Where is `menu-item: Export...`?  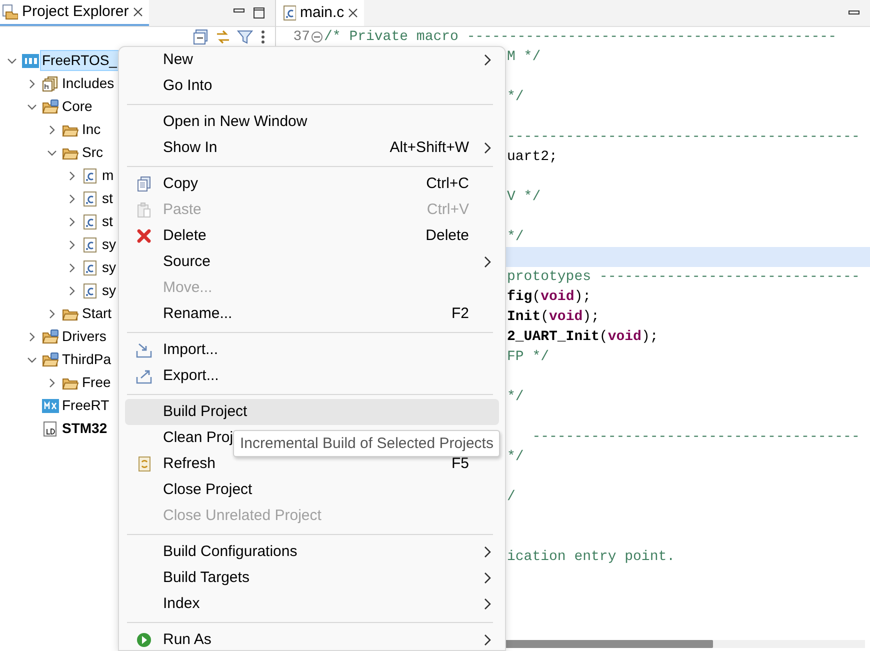
menu-item: Export... is located at coordinates (312, 376).